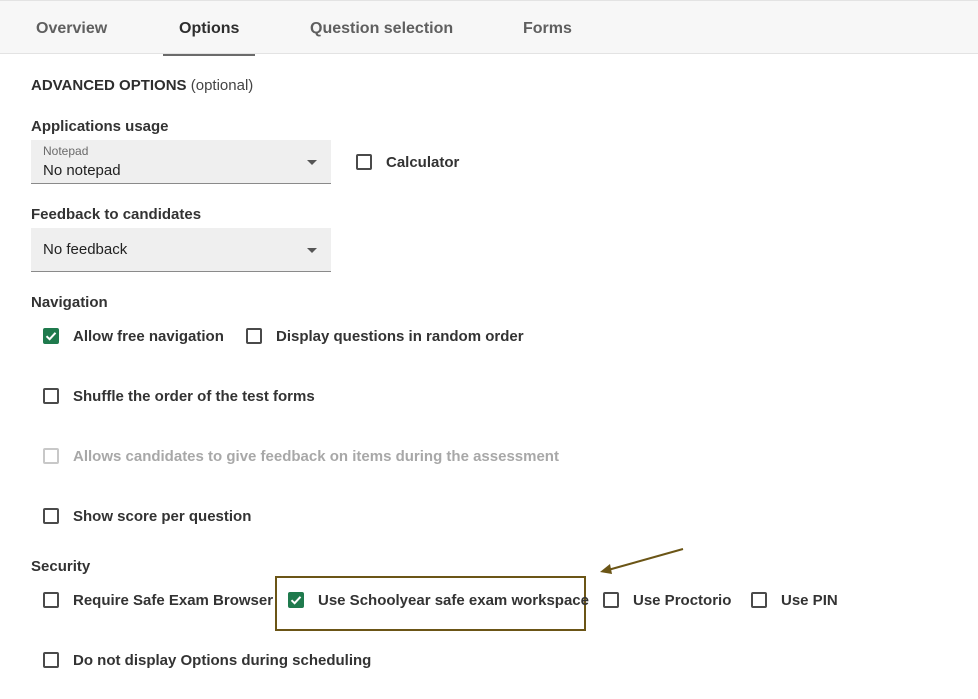 Image resolution: width=978 pixels, height=699 pixels. What do you see at coordinates (400, 336) in the screenshot?
I see `random-order-label: Display questions in random order` at bounding box center [400, 336].